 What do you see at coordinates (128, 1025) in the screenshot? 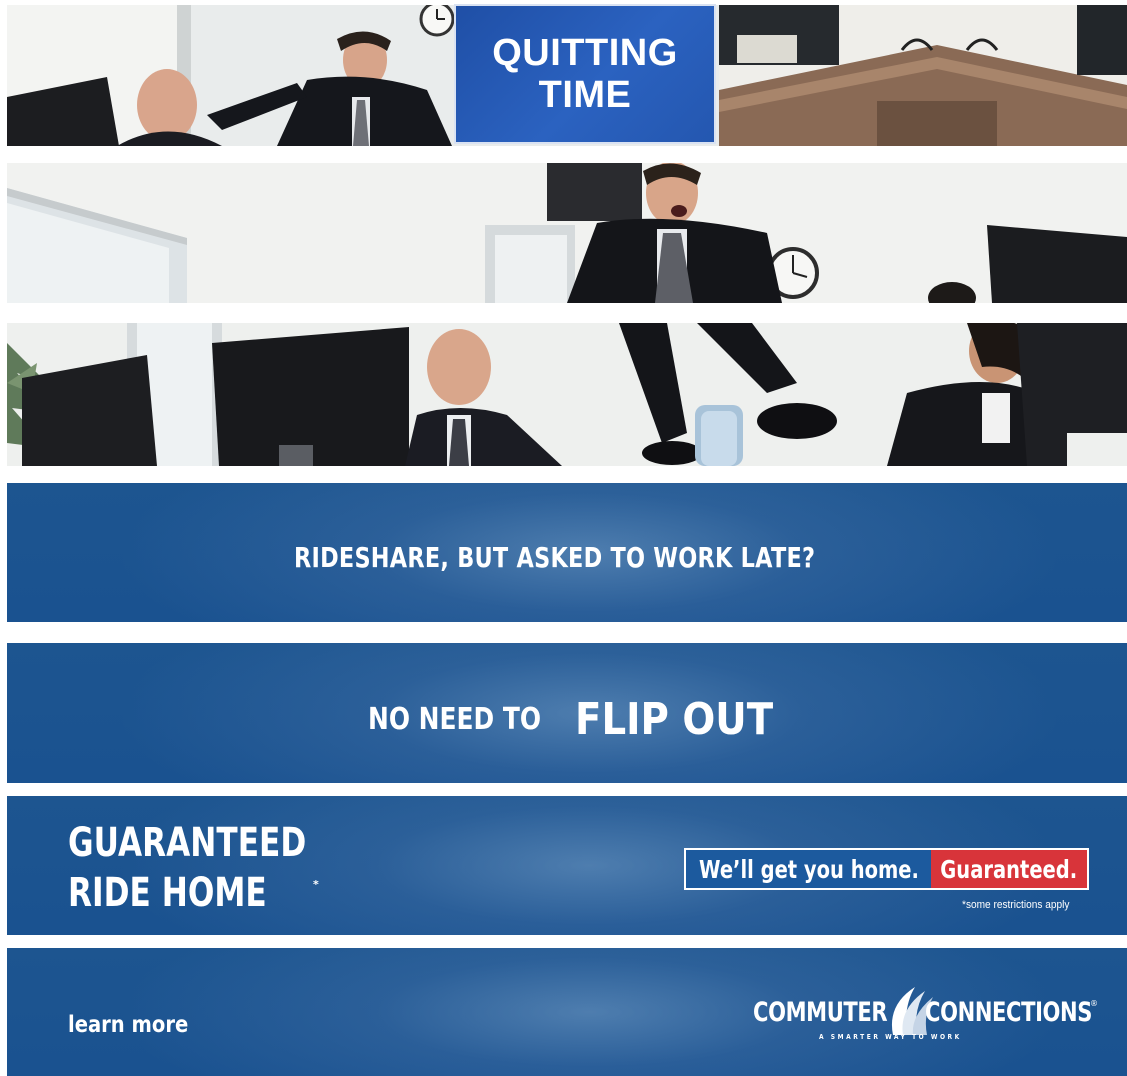
I see `learn-more-link: learn more` at bounding box center [128, 1025].